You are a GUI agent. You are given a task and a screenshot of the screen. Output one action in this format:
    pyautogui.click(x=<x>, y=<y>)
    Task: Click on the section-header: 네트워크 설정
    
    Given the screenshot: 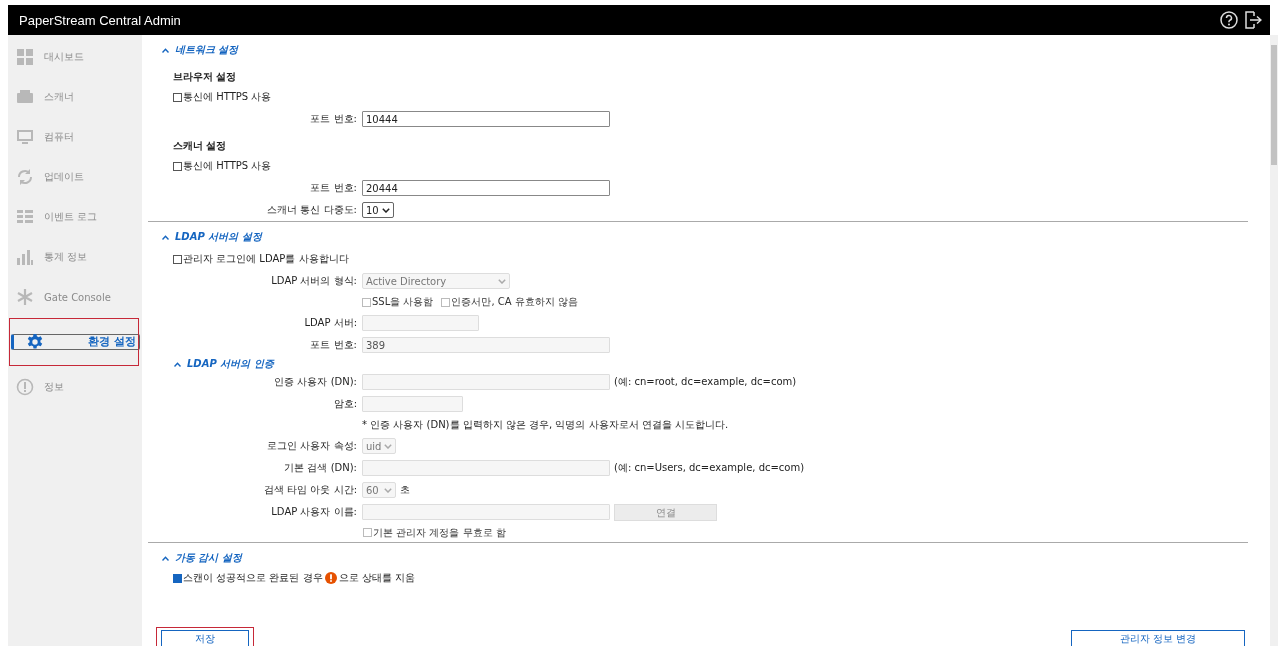 What is the action you would take?
    pyautogui.click(x=200, y=50)
    